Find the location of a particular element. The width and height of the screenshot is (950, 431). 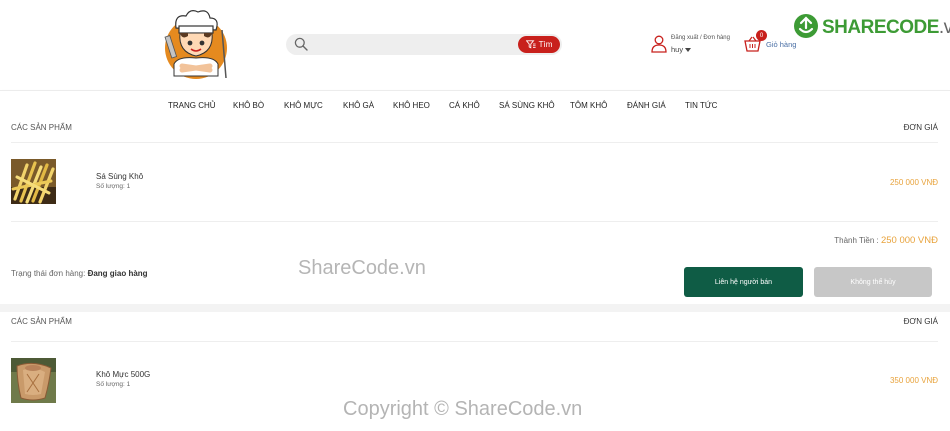

cancel-order-button: Không thể hủy is located at coordinates (873, 282).